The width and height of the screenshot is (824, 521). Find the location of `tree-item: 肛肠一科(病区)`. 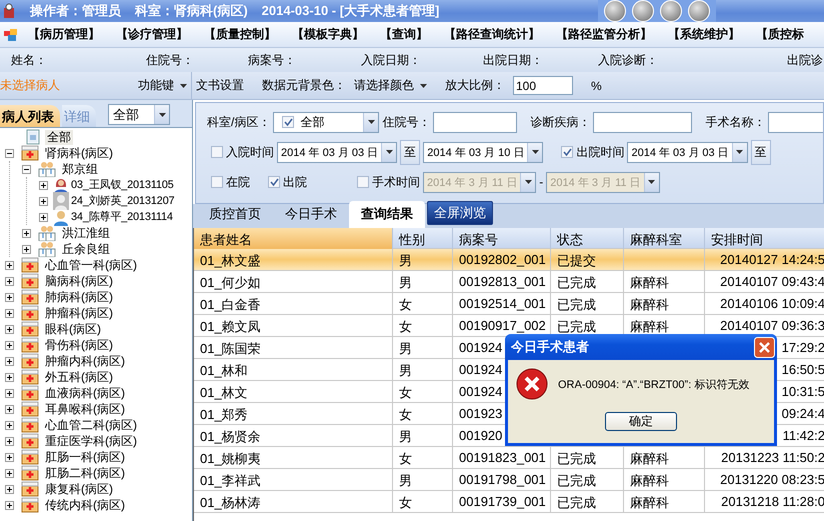

tree-item: 肛肠一科(病区) is located at coordinates (85, 457).